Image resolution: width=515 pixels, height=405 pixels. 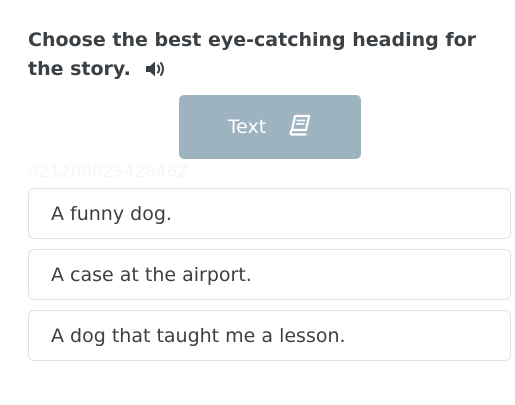 I want to click on answer-option-label: A funny dog., so click(x=111, y=213).